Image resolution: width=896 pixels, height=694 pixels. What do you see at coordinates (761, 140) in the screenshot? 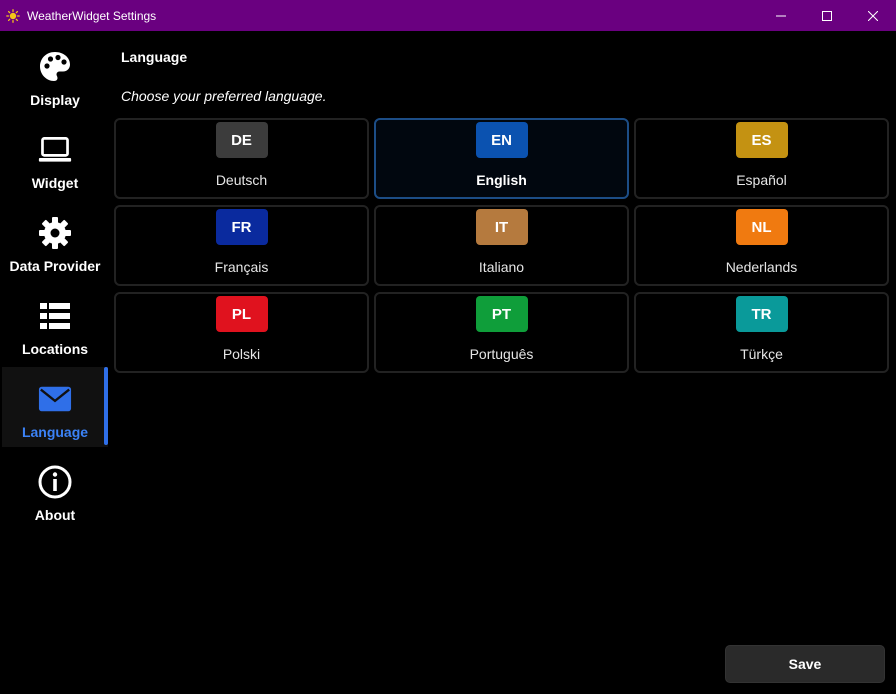
I see `language-code-badge: ES` at bounding box center [761, 140].